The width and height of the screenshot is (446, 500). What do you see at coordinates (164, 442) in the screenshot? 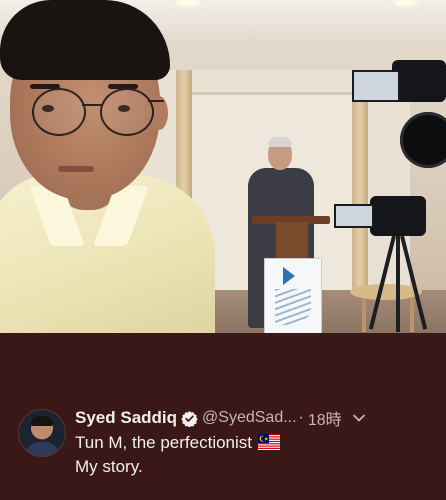
I see `tweet-text-line-1: Tun M, the perfectionist` at bounding box center [164, 442].